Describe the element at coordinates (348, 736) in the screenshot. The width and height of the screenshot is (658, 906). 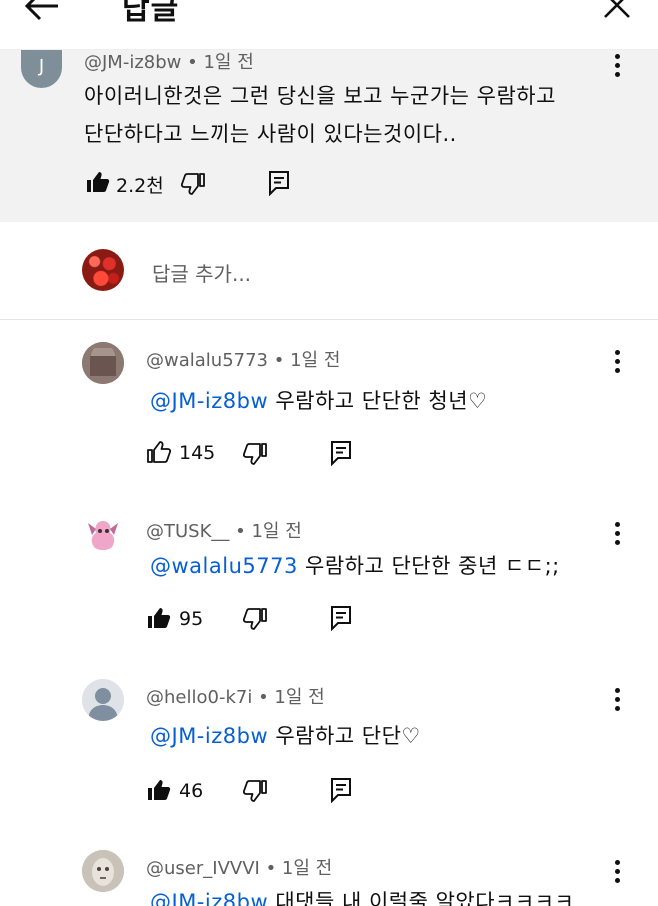
I see `reply-content: 우람하고 단단♡` at that location.